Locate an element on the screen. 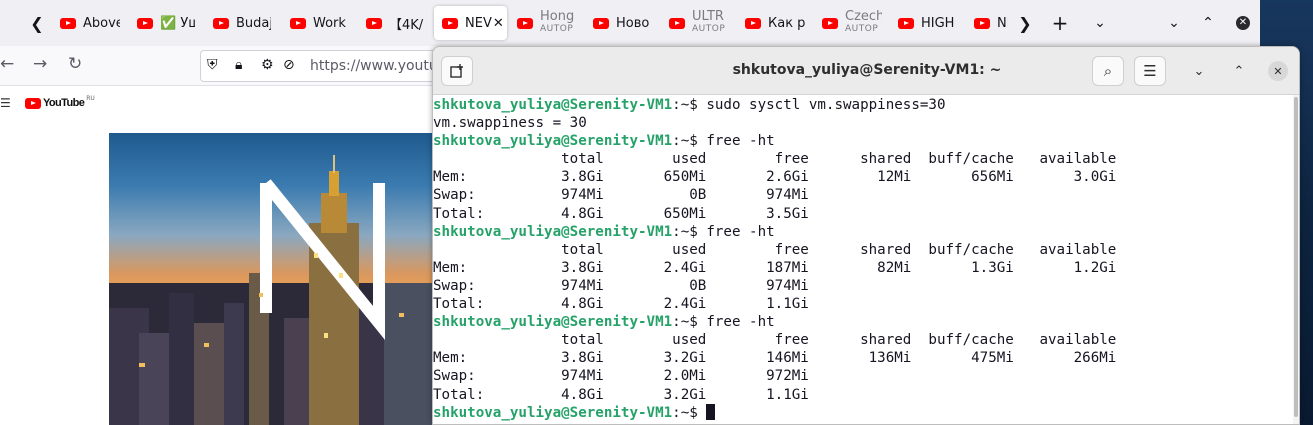  terminal-output-line: Mem: 3.8Gi 650Mi 2.6Gi 12Mi 656Mi 3.0Gi is located at coordinates (775, 177).